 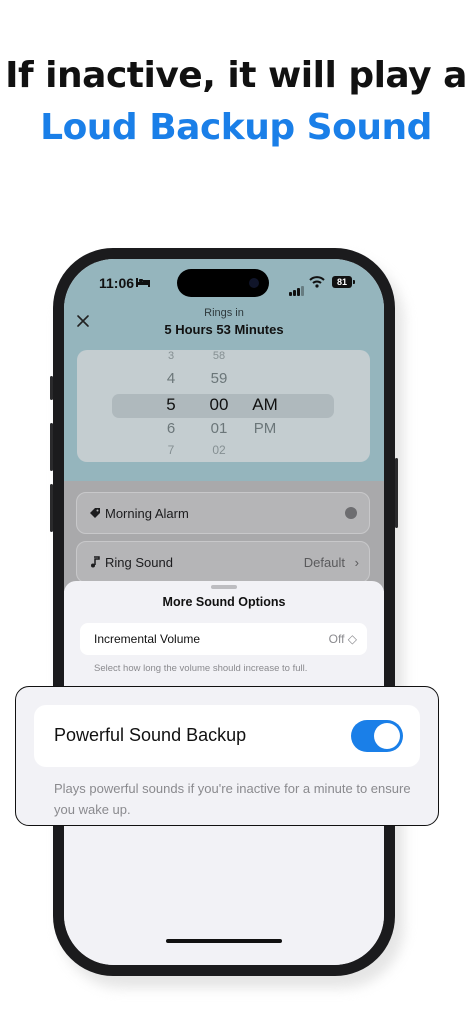 What do you see at coordinates (95, 513) in the screenshot?
I see `tag-icon` at bounding box center [95, 513].